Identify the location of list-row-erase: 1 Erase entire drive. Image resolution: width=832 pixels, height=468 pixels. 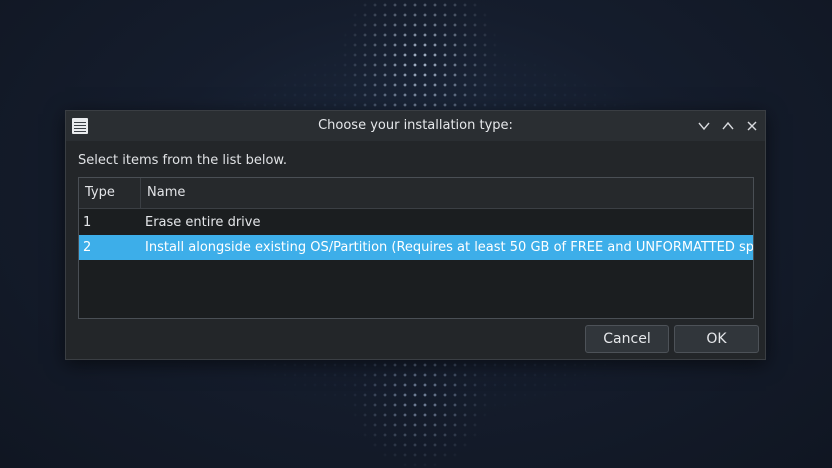
(416, 222).